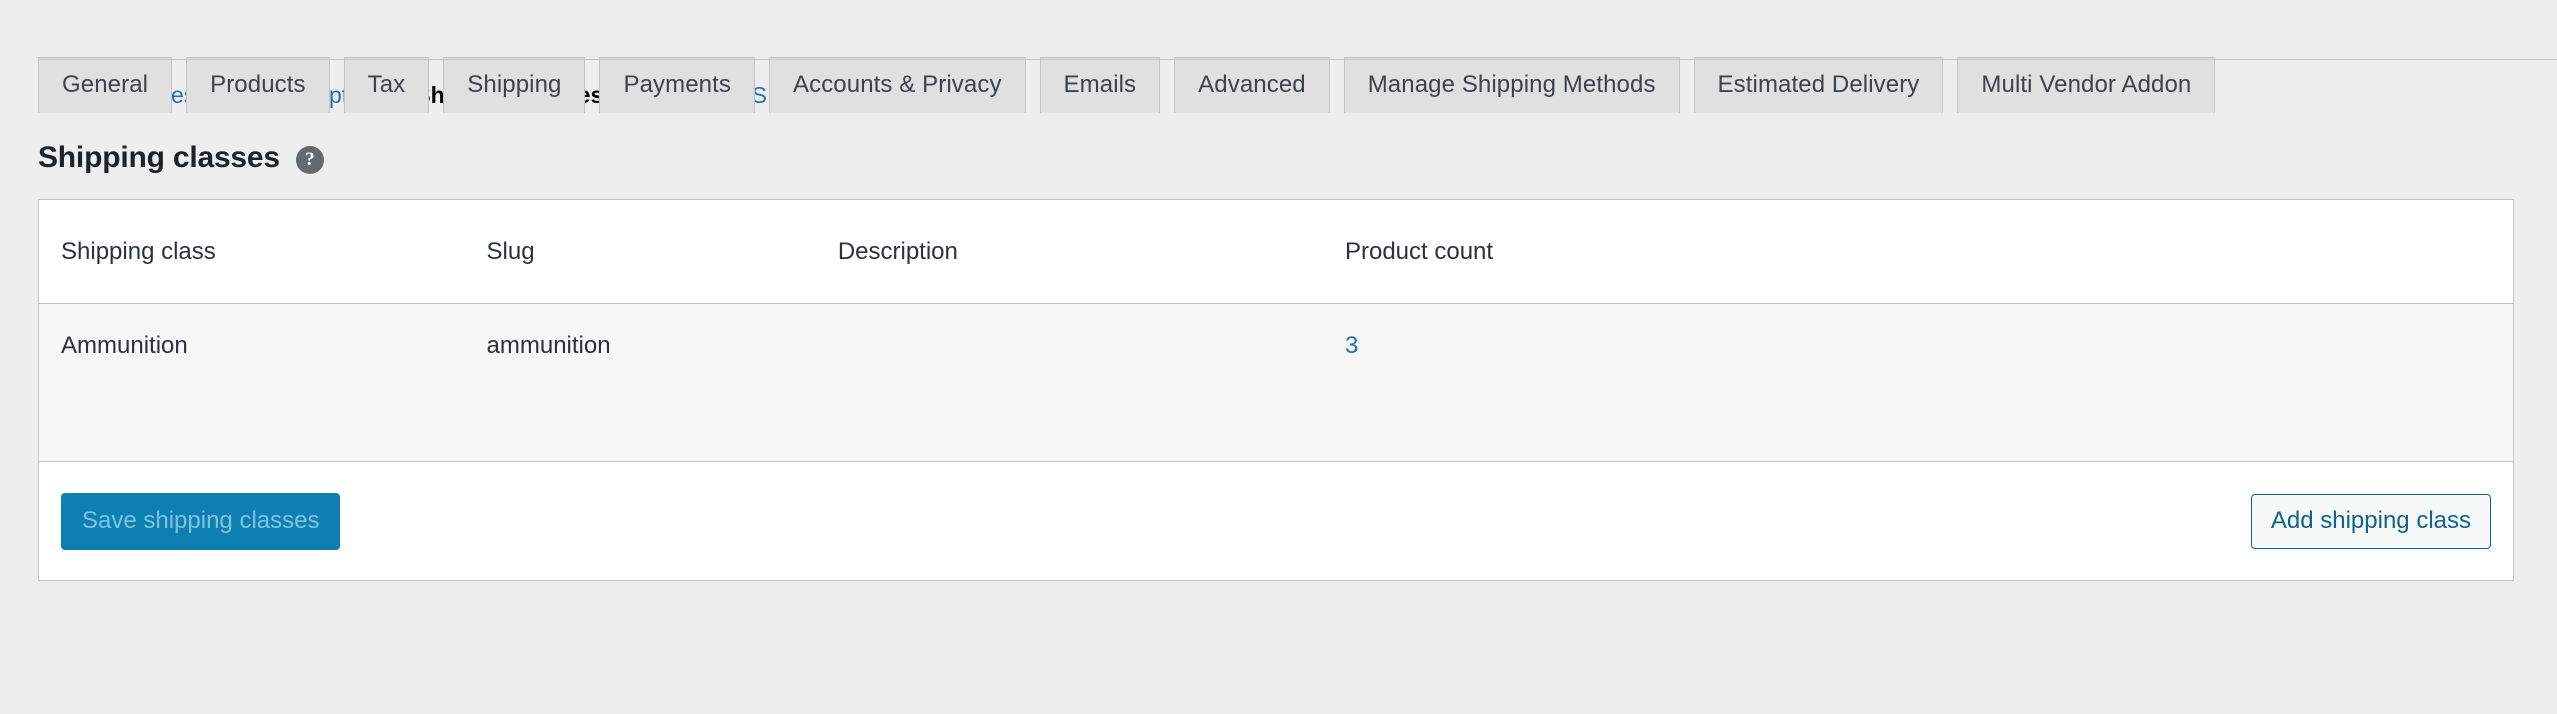  Describe the element at coordinates (1917, 383) in the screenshot. I see `cell-product-count: 3` at that location.